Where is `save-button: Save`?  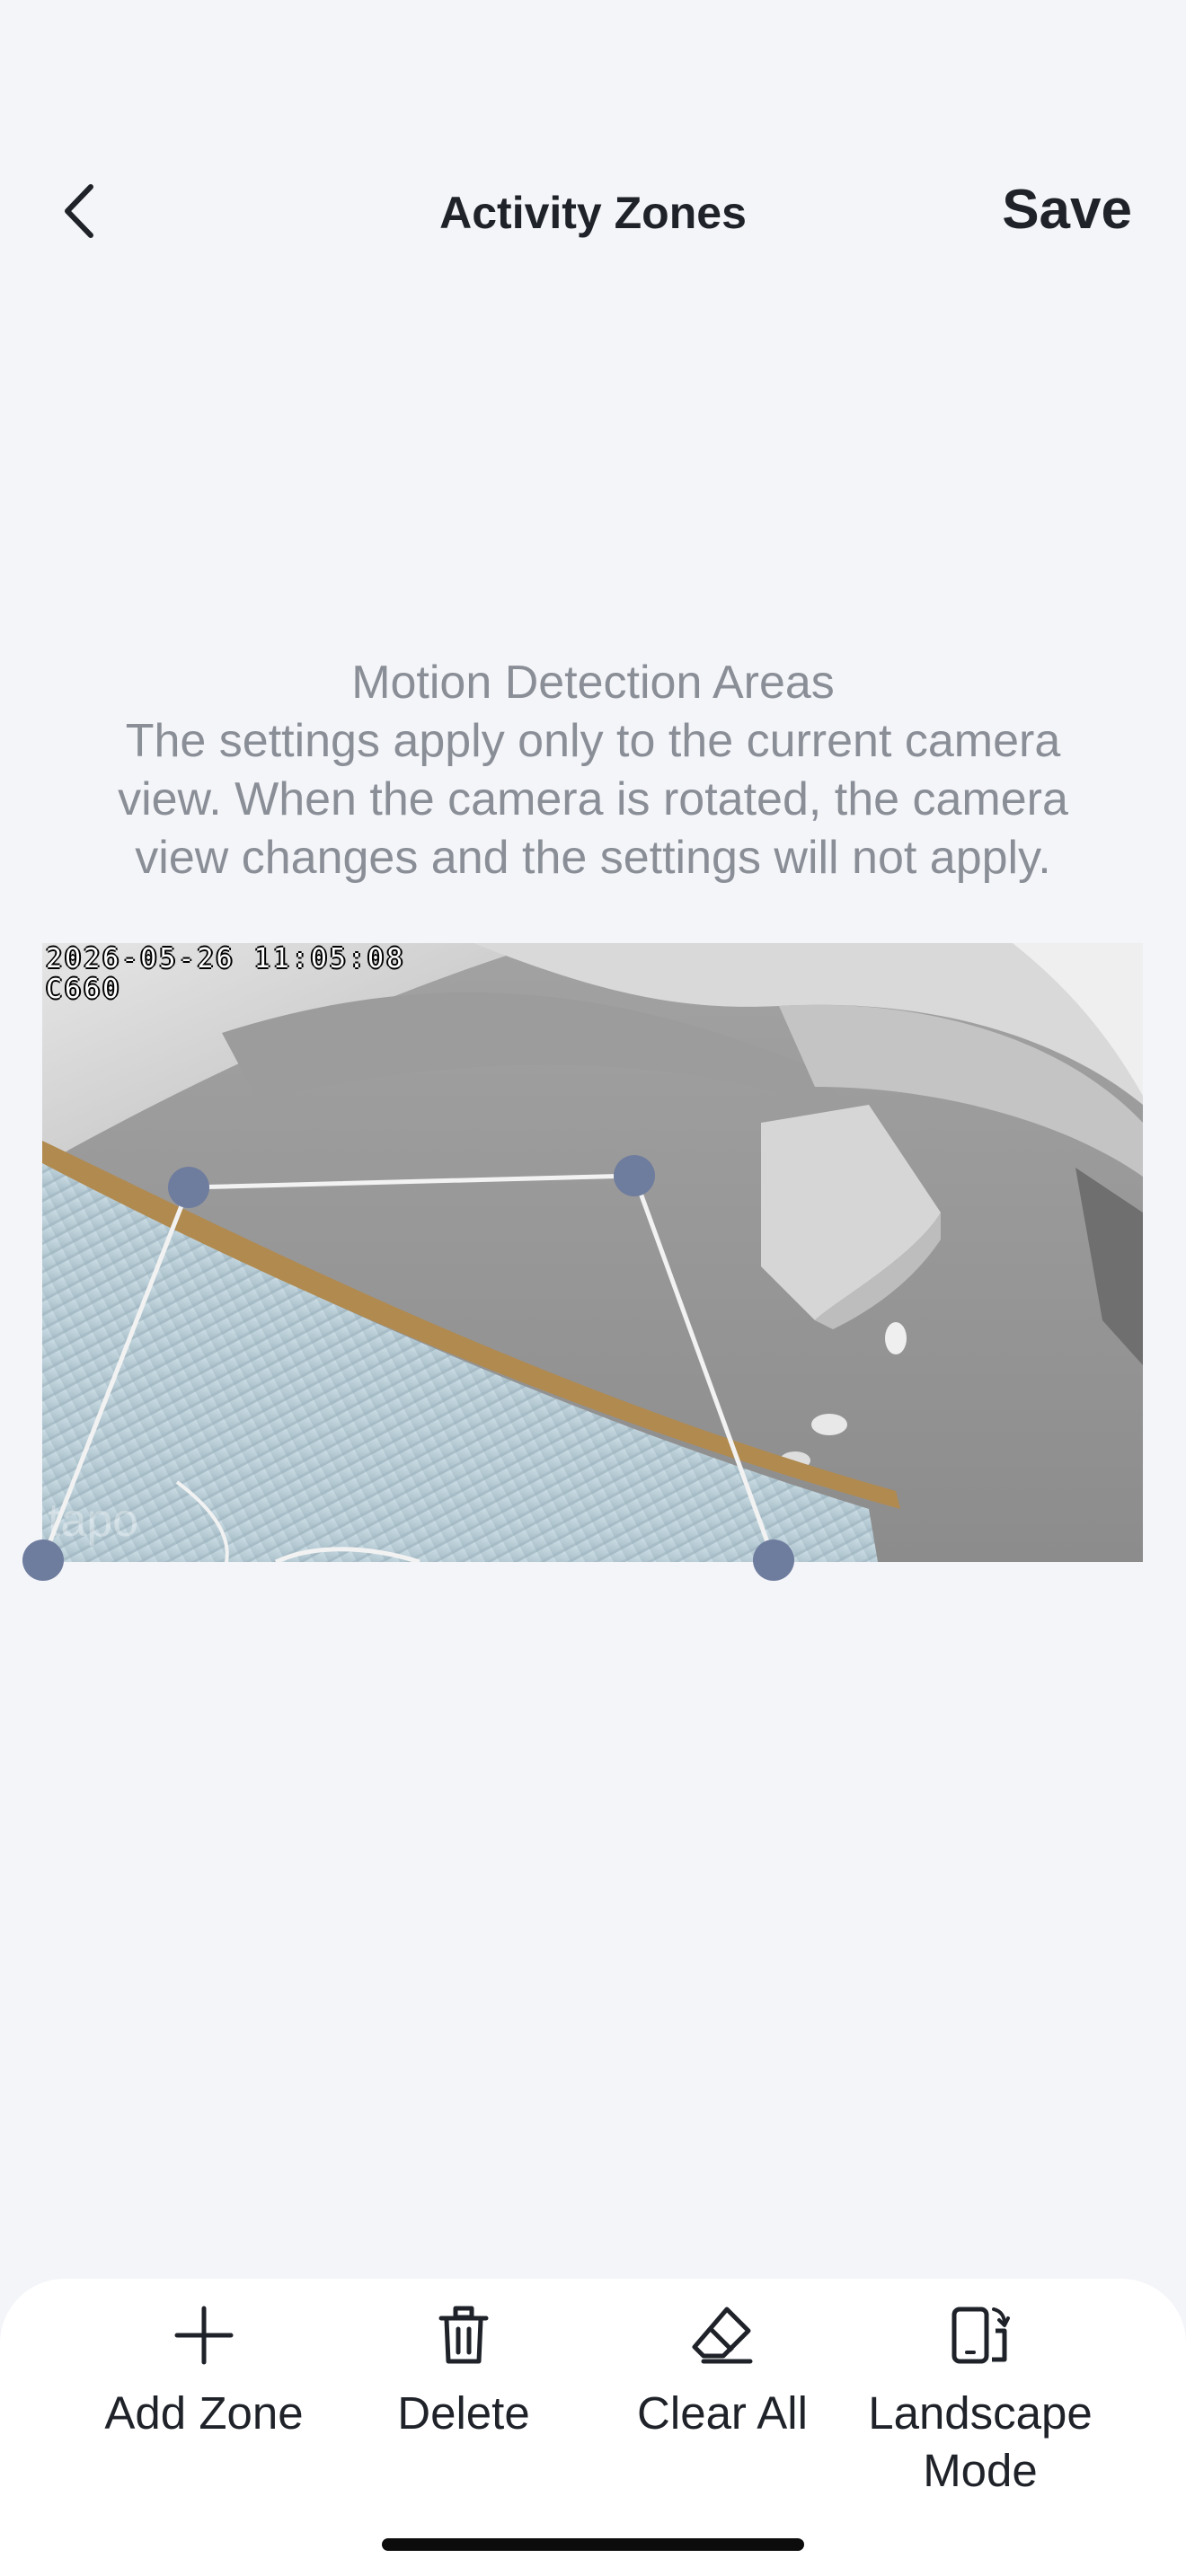
save-button: Save is located at coordinates (1067, 210).